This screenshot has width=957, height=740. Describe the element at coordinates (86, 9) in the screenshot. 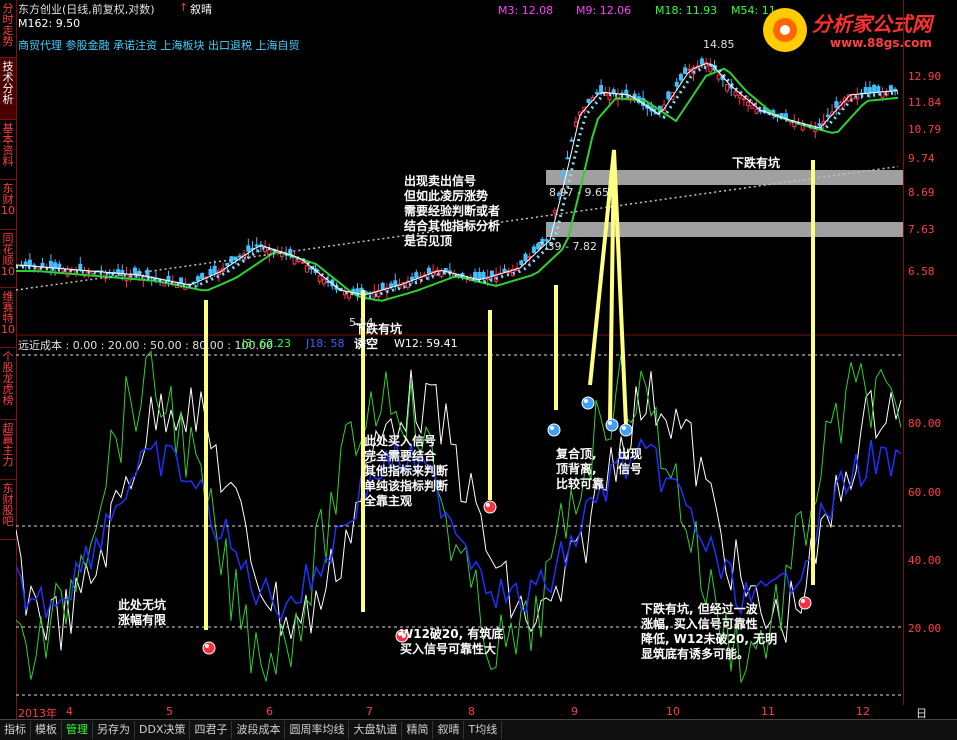

I see `stock-title: 东方创业(日线,前复权,对数)` at that location.